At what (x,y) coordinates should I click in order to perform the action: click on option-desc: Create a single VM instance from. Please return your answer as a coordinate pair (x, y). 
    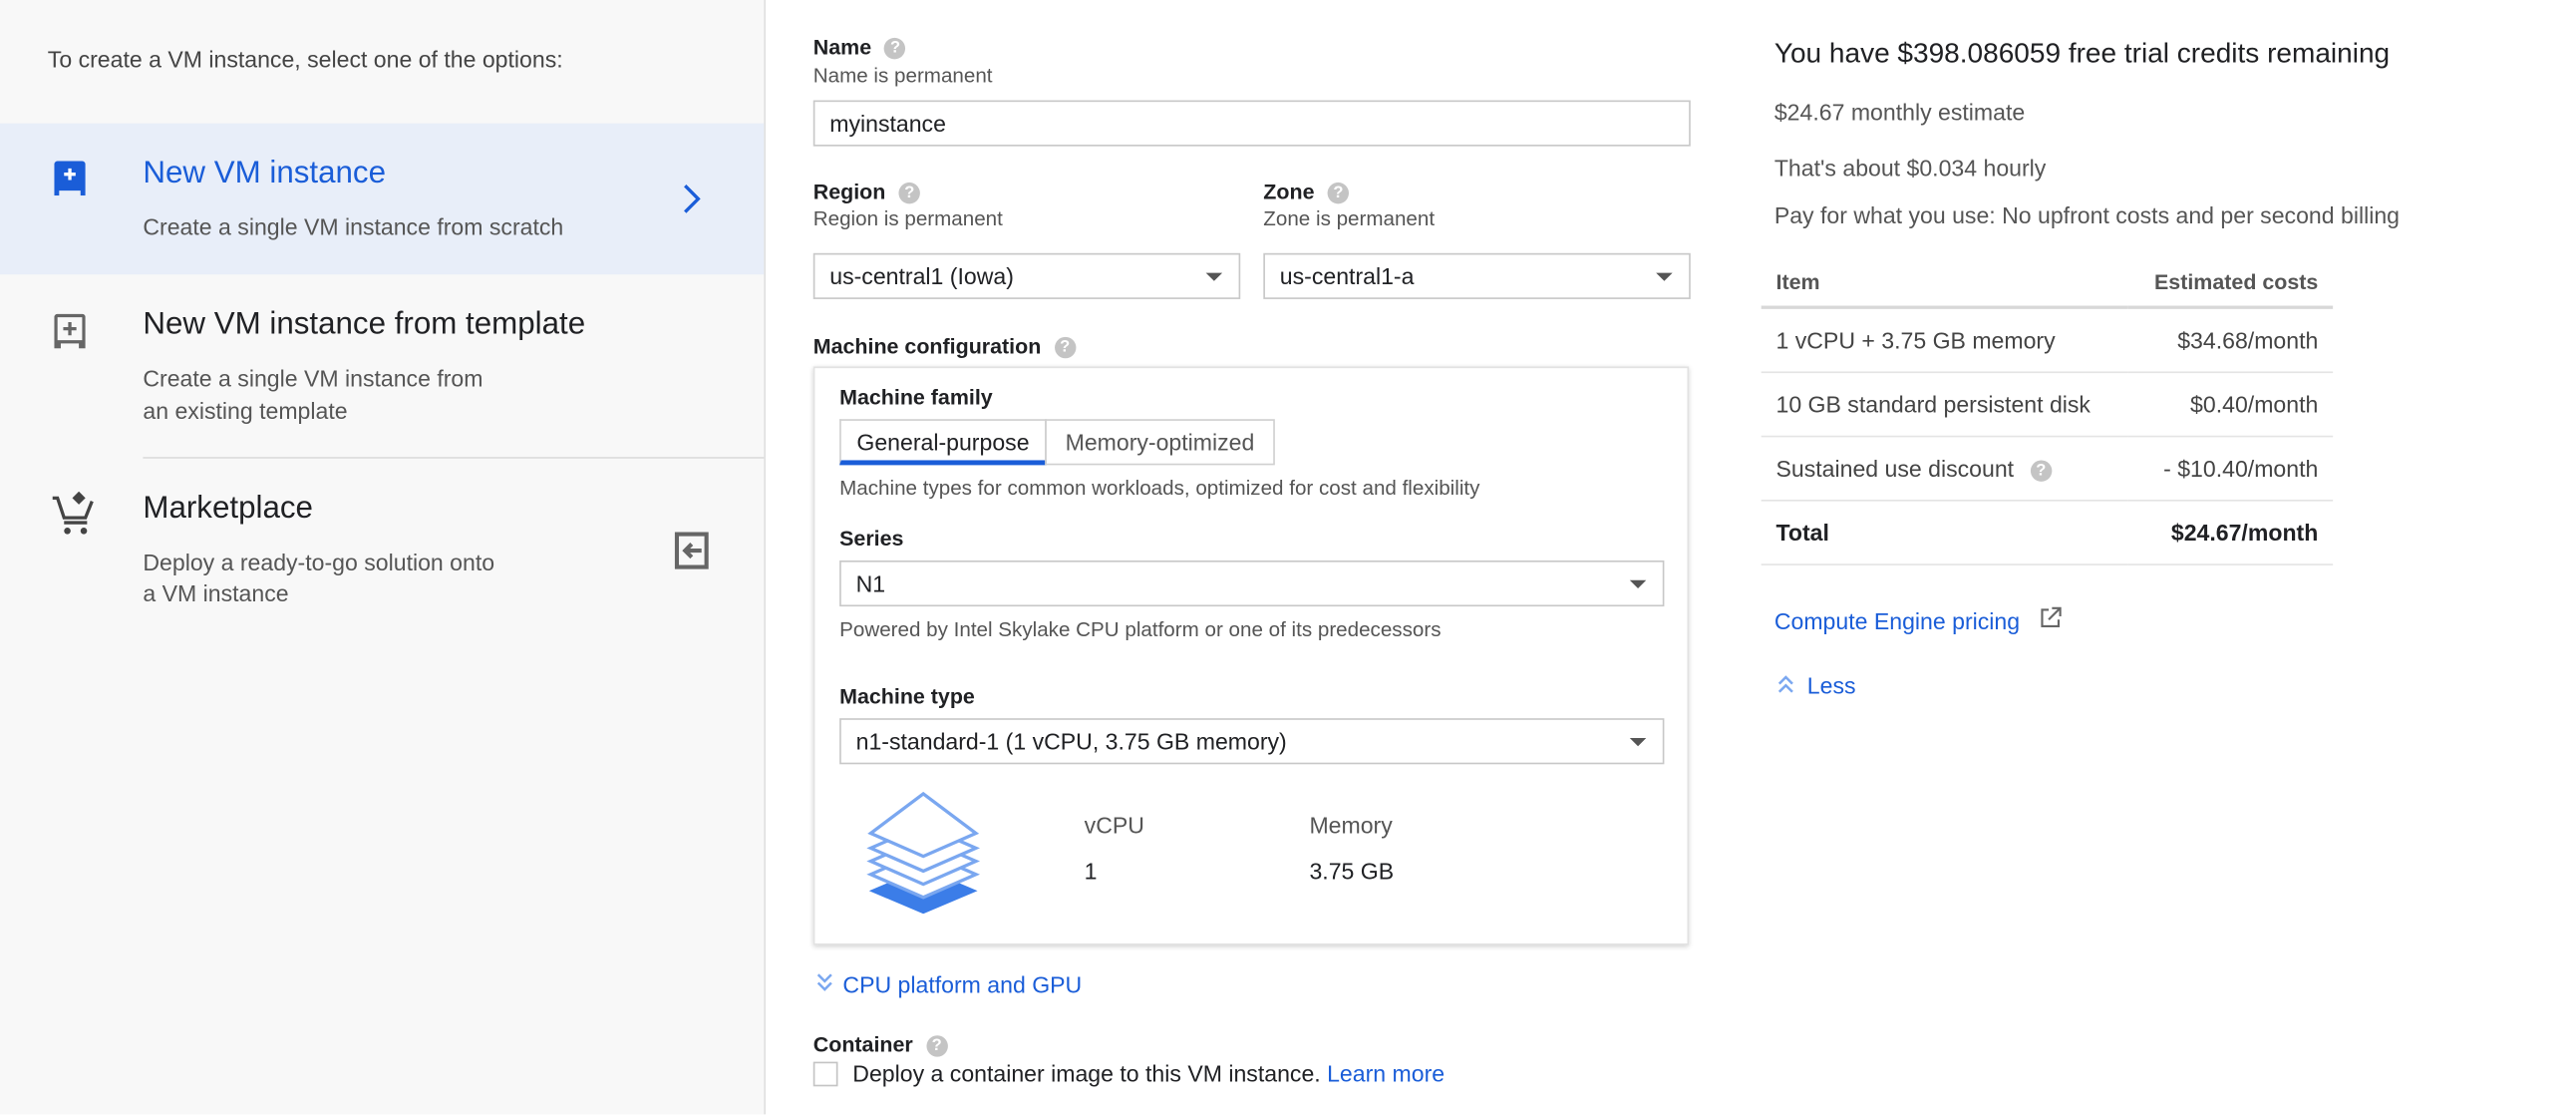
    Looking at the image, I should click on (313, 378).